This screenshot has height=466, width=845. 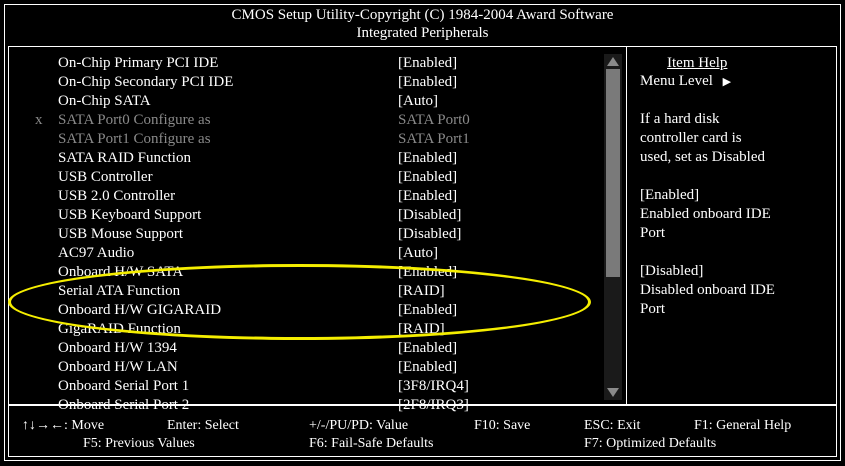 What do you see at coordinates (672, 271) in the screenshot?
I see `help-line: [Disabled]` at bounding box center [672, 271].